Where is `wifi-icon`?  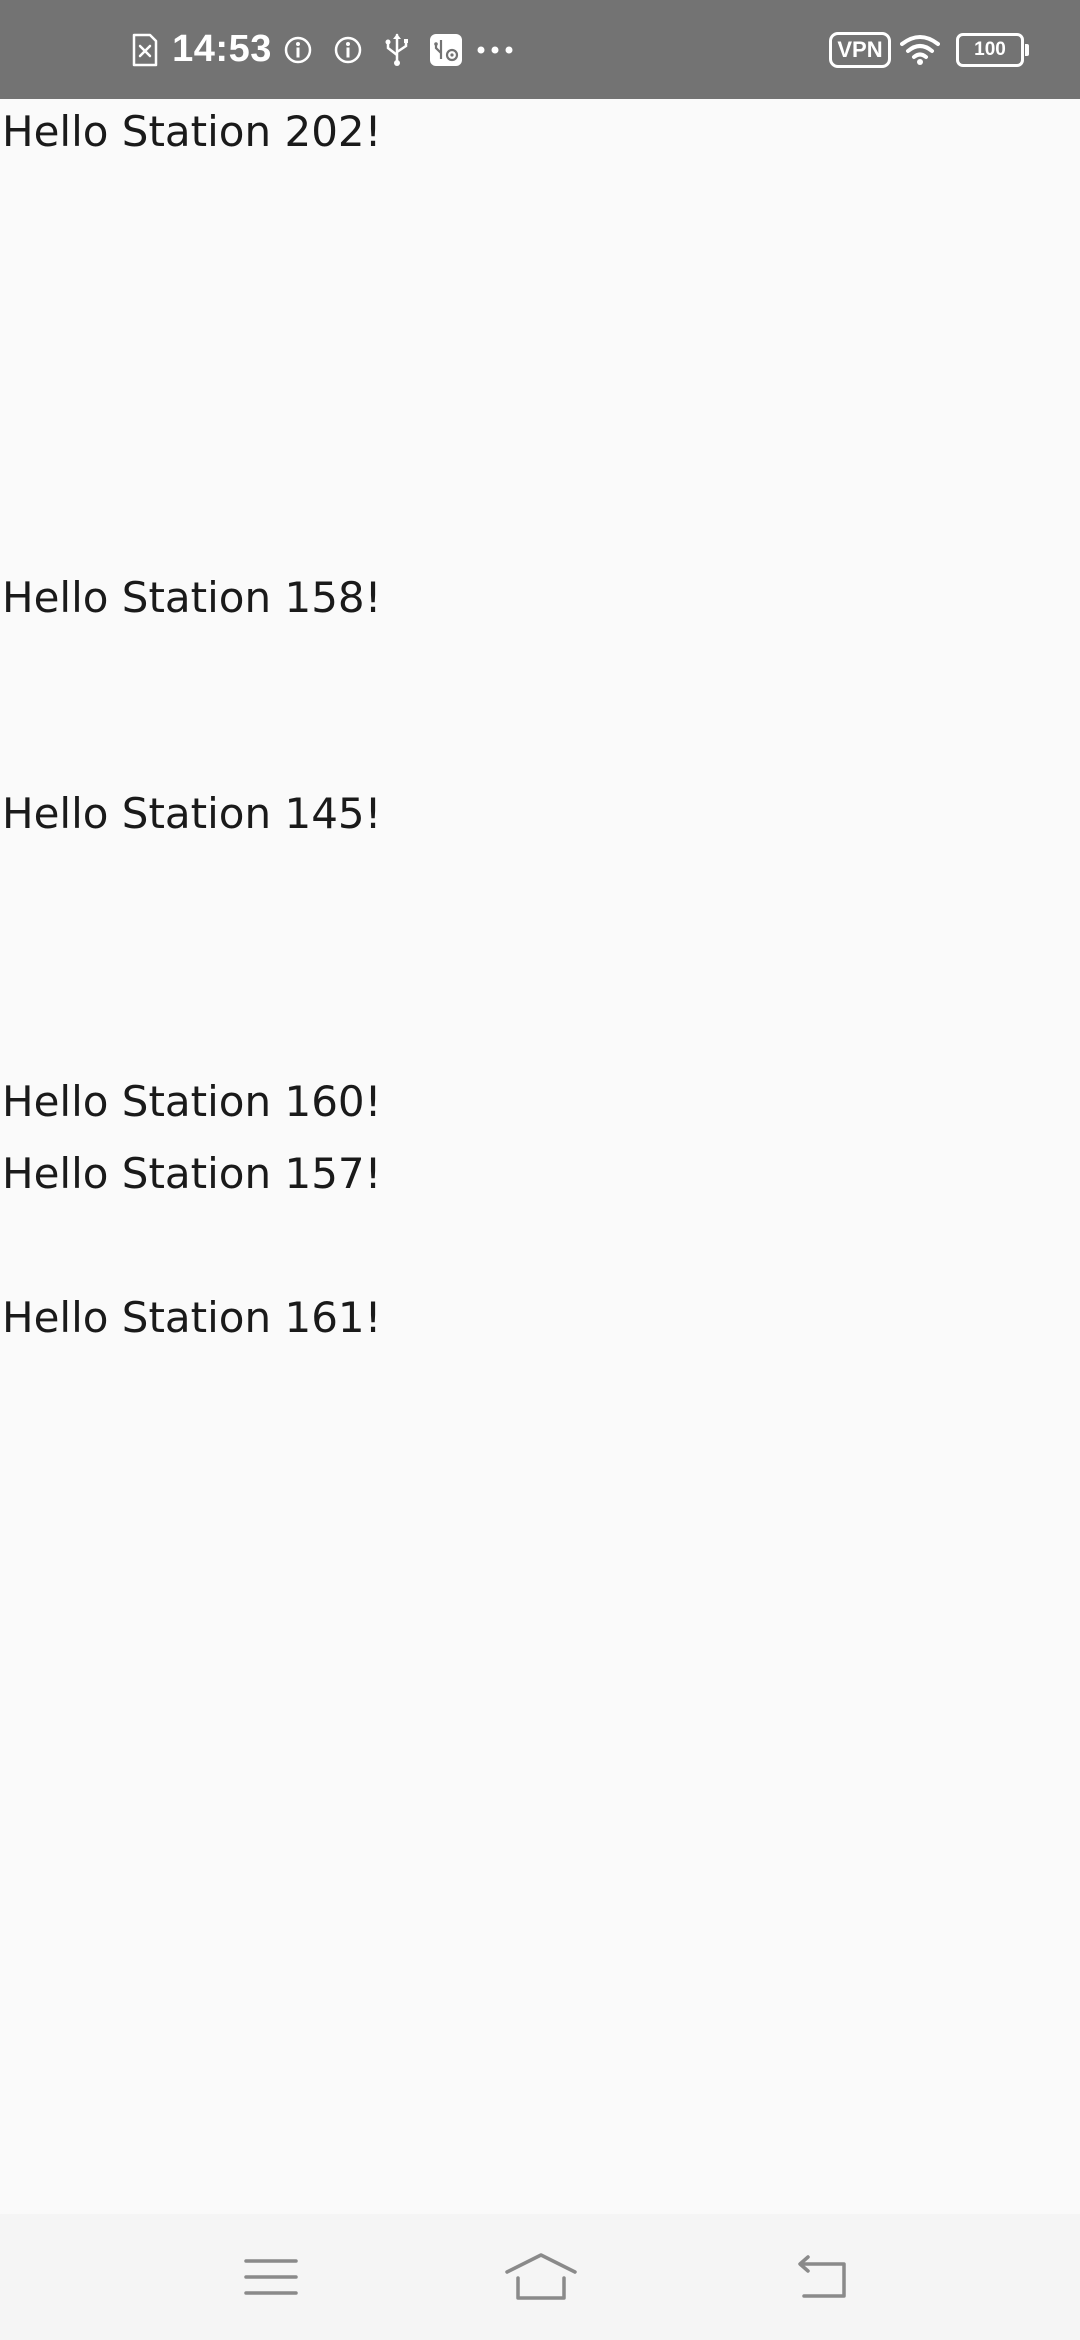 wifi-icon is located at coordinates (920, 49).